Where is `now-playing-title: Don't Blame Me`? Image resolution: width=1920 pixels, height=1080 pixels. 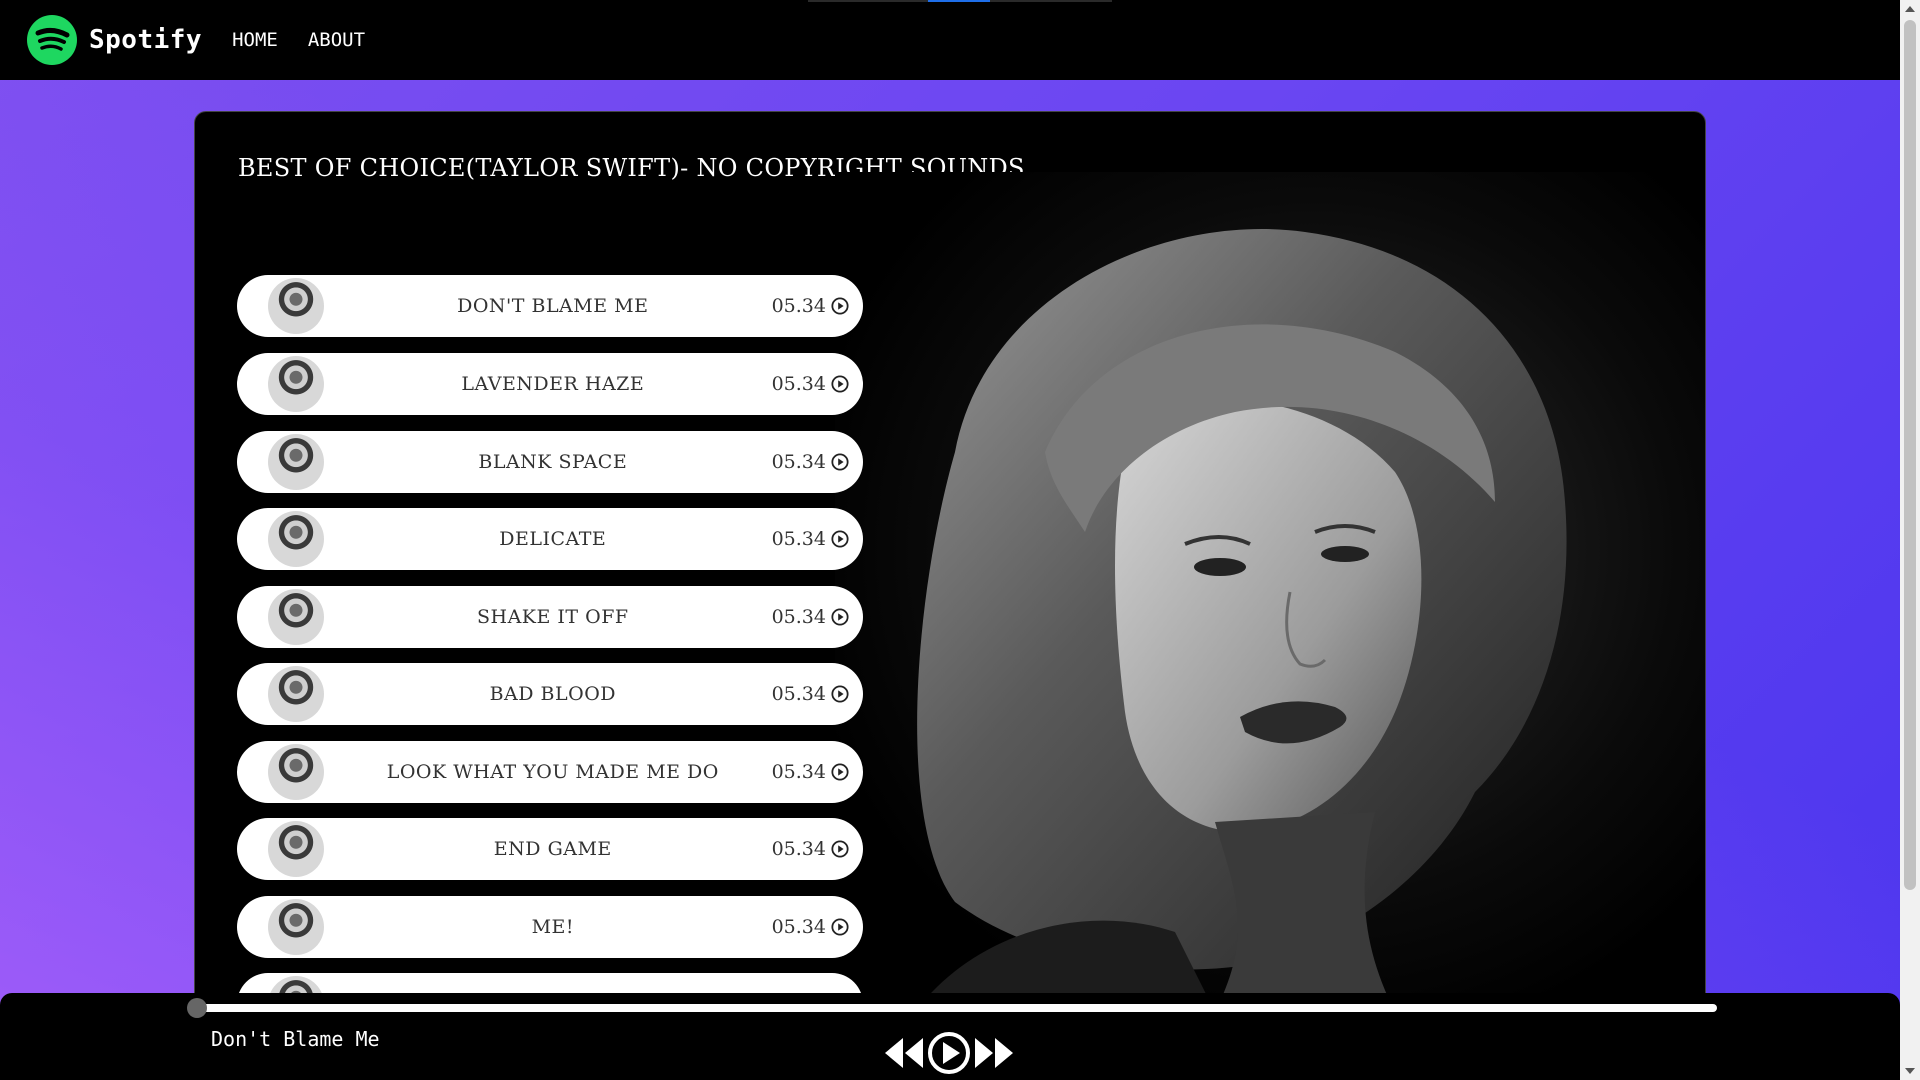
now-playing-title: Don't Blame Me is located at coordinates (295, 1039).